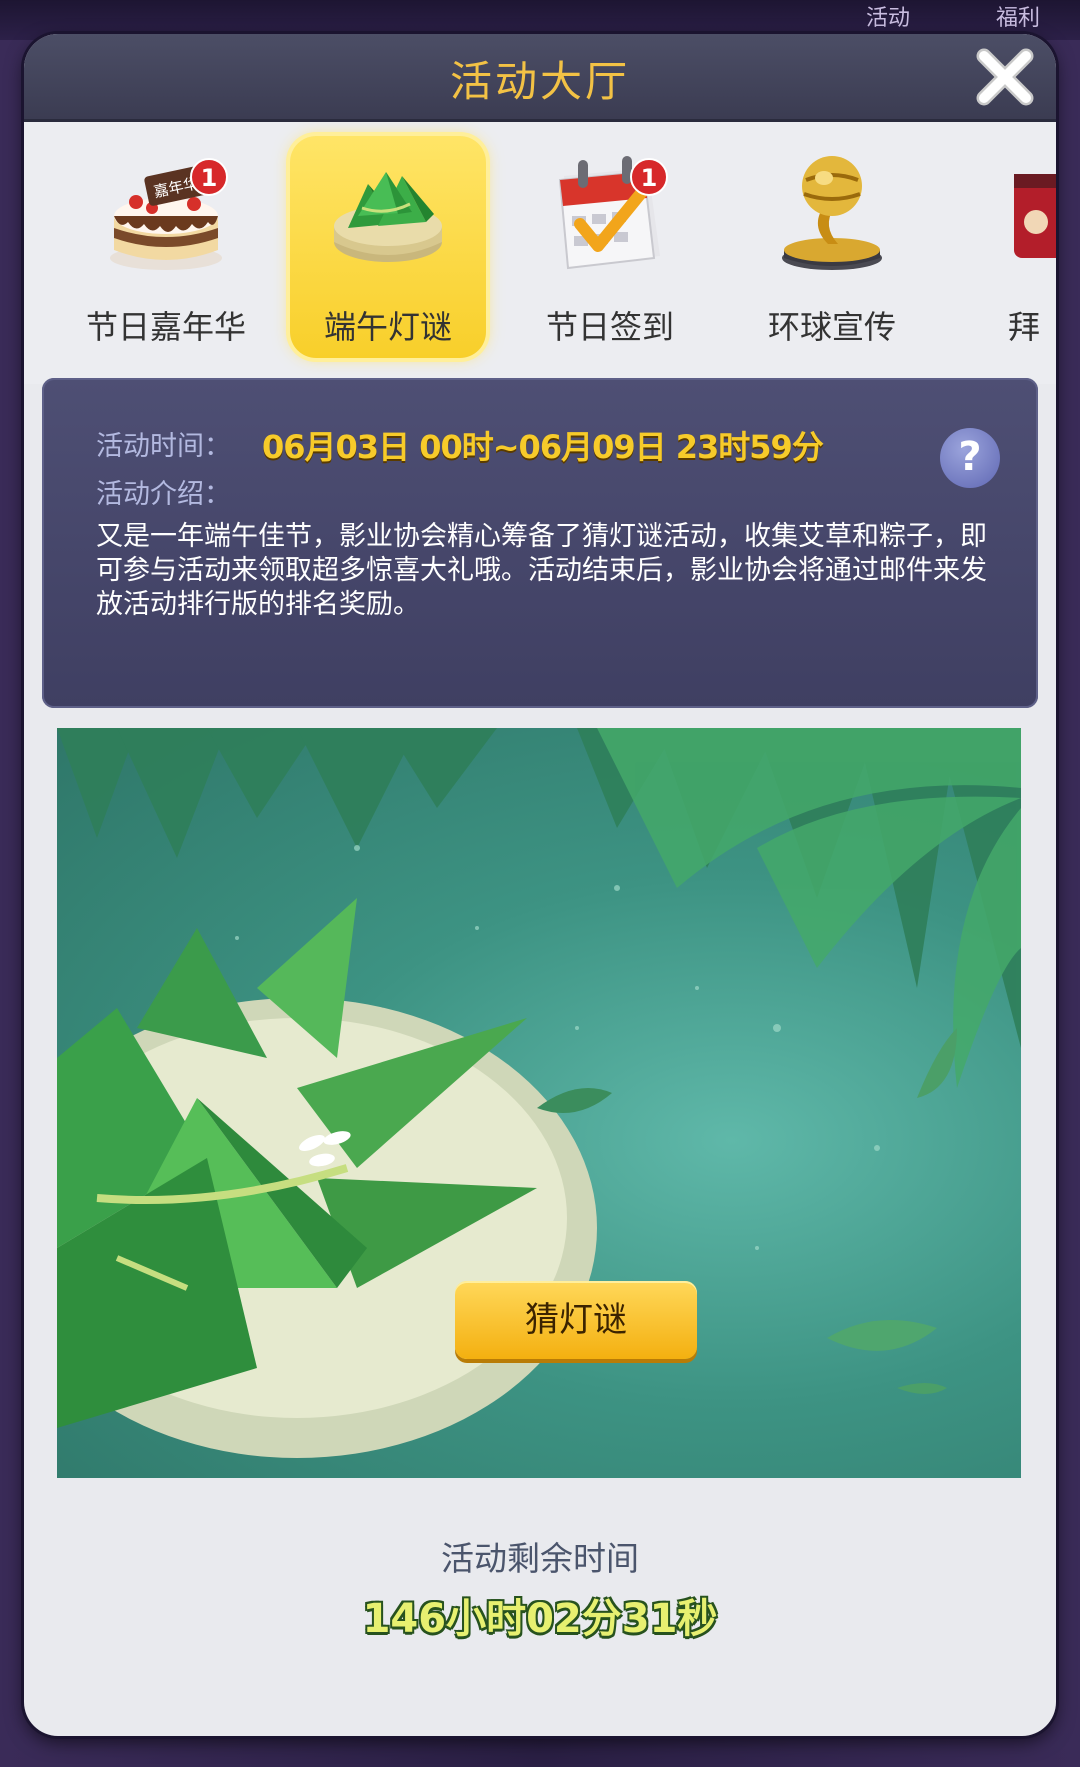  I want to click on background-tab-activity: 活动, so click(888, 18).